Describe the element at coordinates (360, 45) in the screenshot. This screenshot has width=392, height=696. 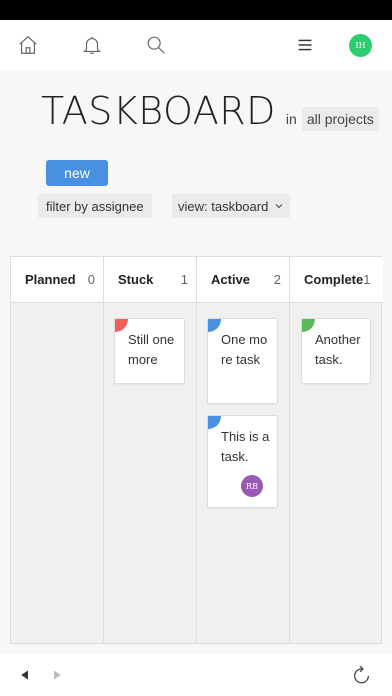
I see `user-avatar: IH` at that location.